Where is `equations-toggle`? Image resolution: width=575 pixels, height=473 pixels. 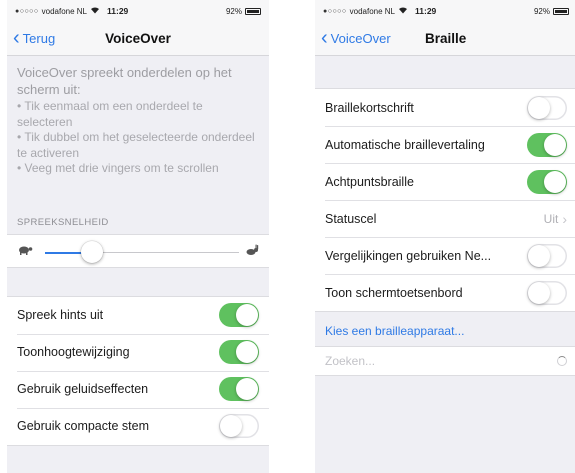 equations-toggle is located at coordinates (547, 255).